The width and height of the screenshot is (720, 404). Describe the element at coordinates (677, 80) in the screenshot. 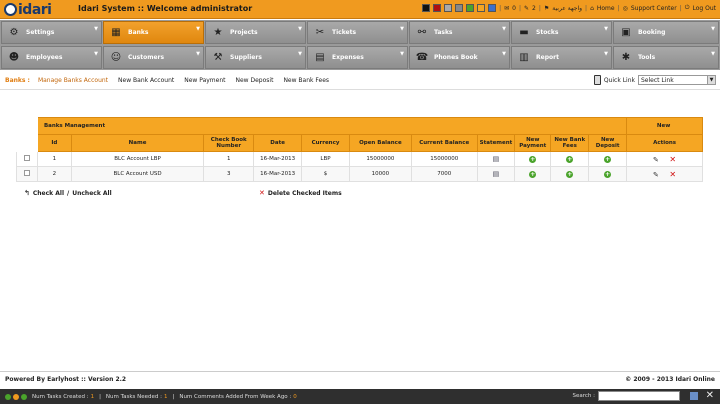

I see `quick-link-select: Select Link ▼` at that location.